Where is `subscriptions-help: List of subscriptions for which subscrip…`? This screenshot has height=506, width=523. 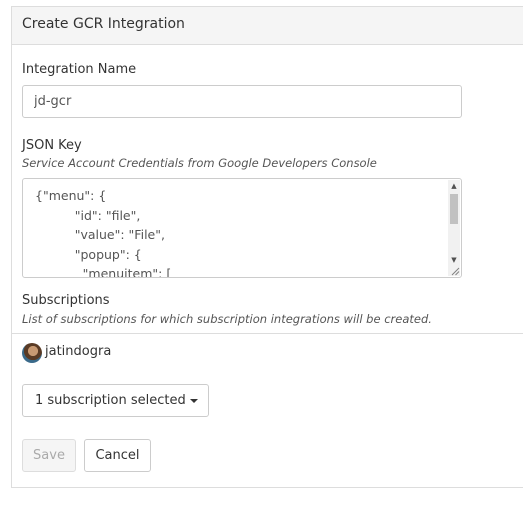 subscriptions-help: List of subscriptions for which subscrip… is located at coordinates (227, 319).